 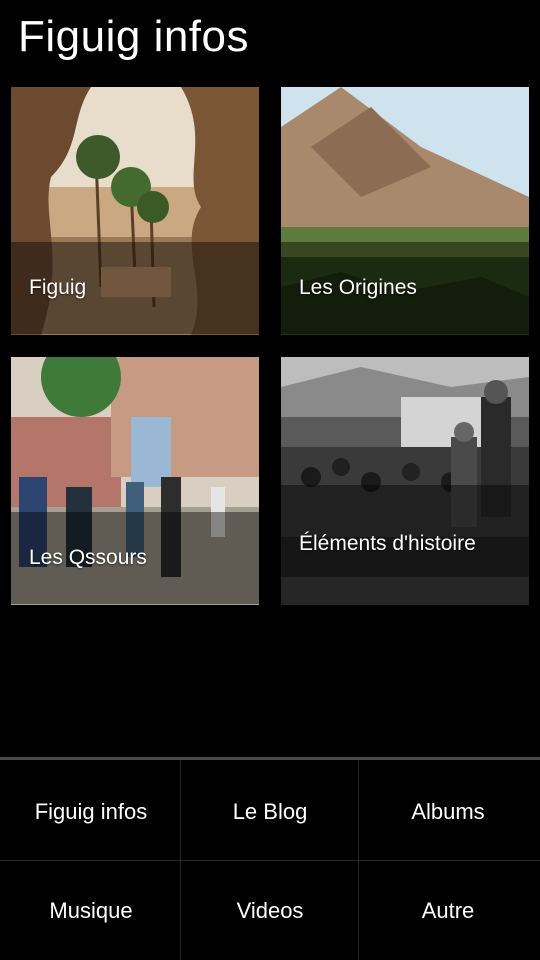 I want to click on menu-item-figuig-infos: Figuig infos, so click(x=91, y=811).